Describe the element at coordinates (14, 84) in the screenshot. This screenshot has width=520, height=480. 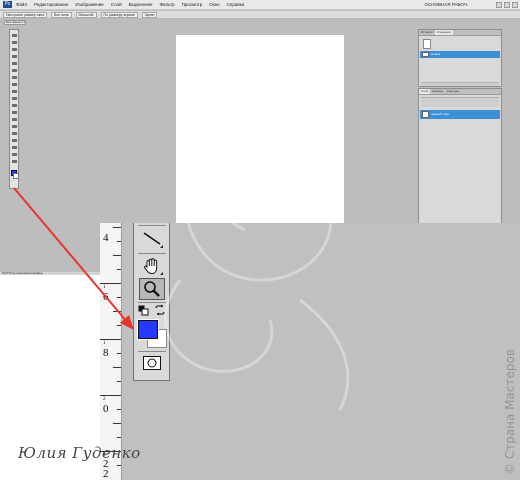
I see `brush-tool` at that location.